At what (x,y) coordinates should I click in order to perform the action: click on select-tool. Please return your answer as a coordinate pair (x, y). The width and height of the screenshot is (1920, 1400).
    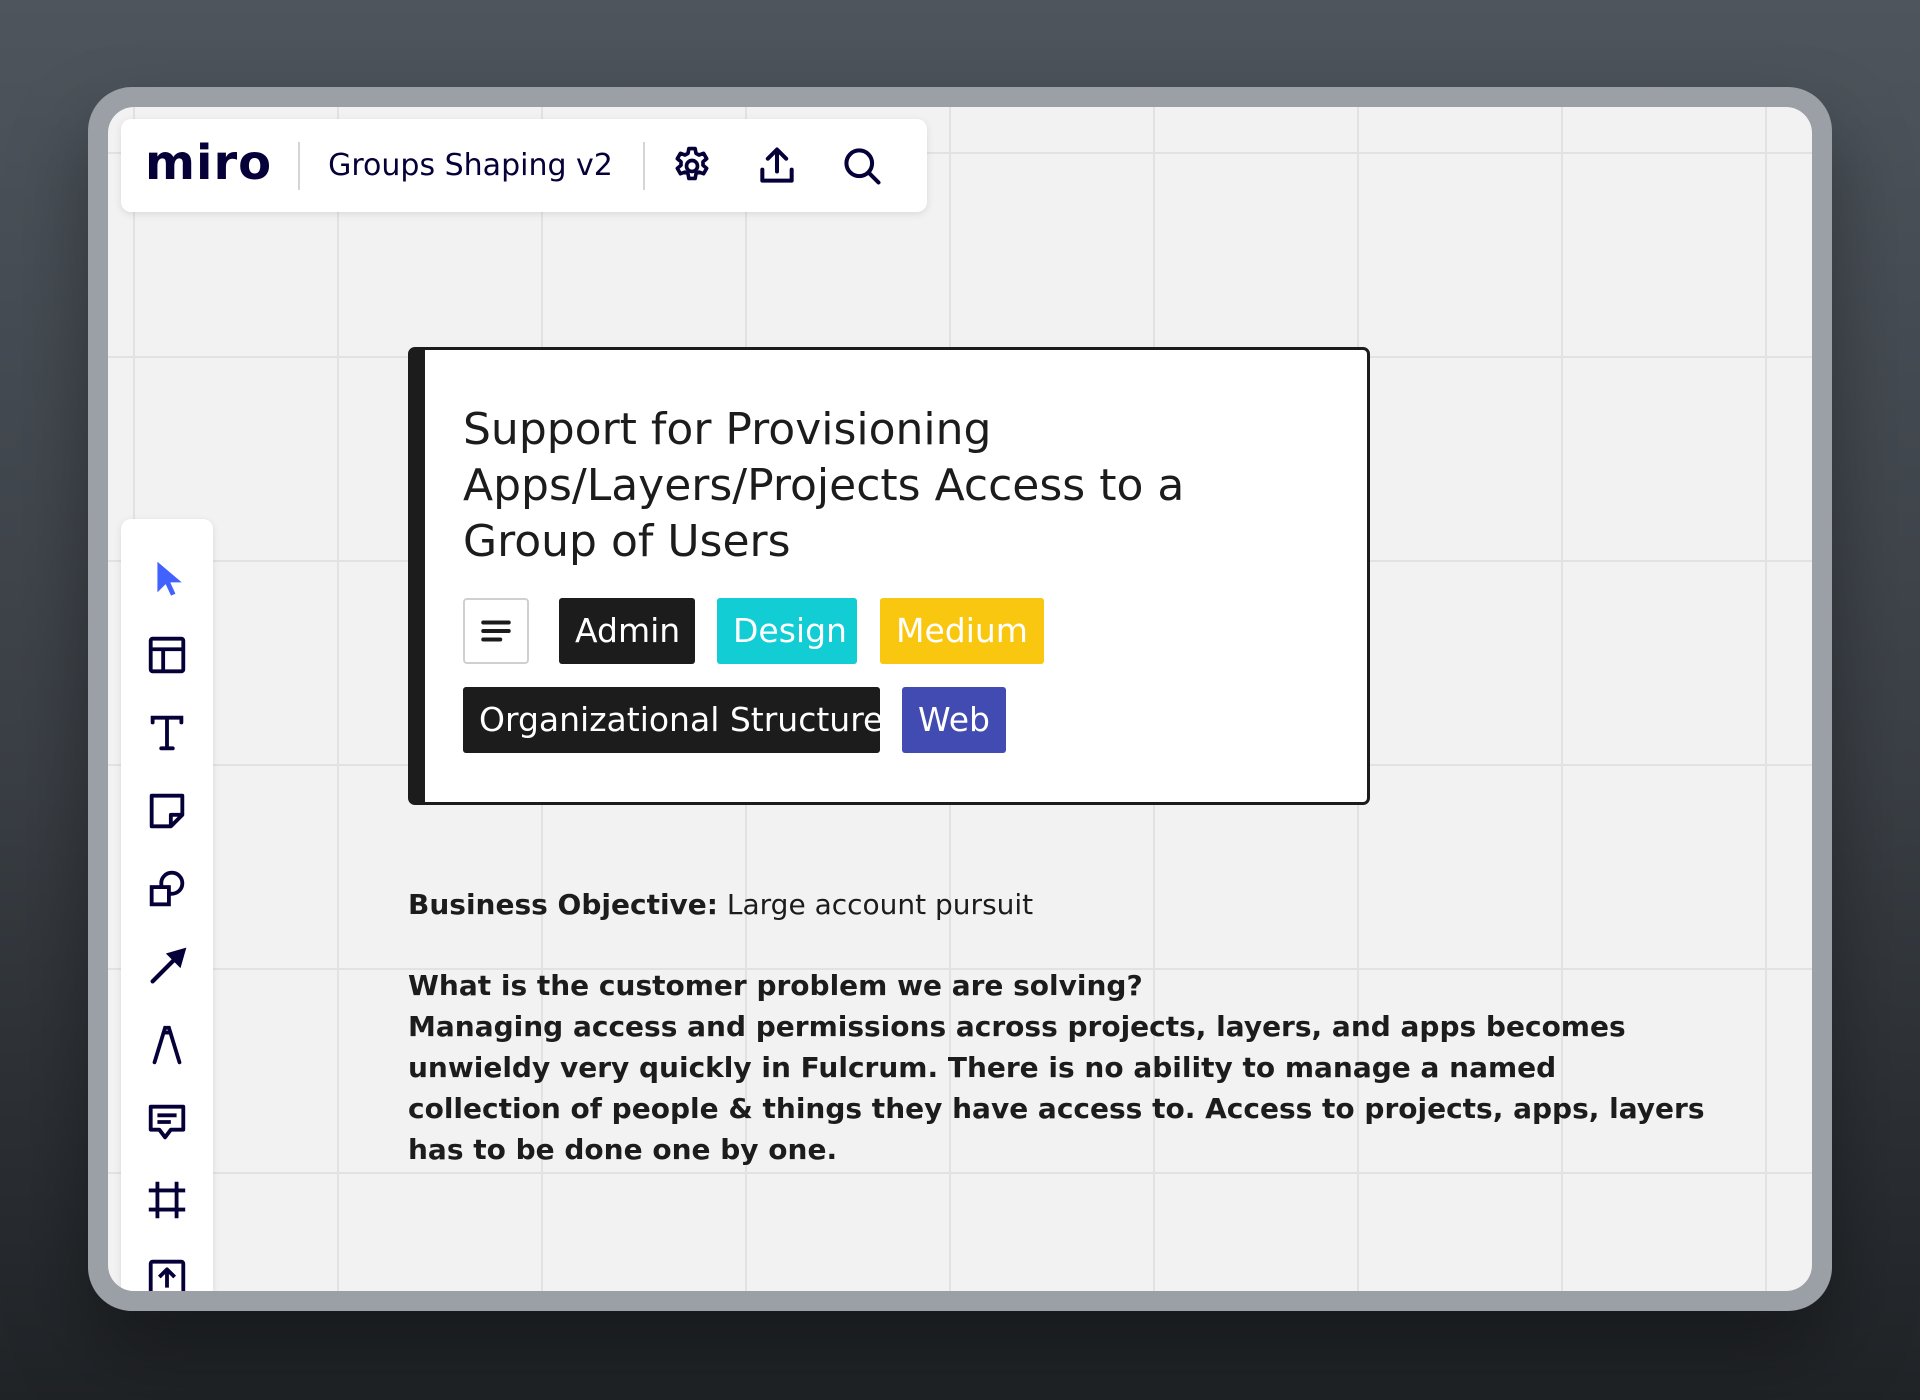
    Looking at the image, I should click on (167, 578).